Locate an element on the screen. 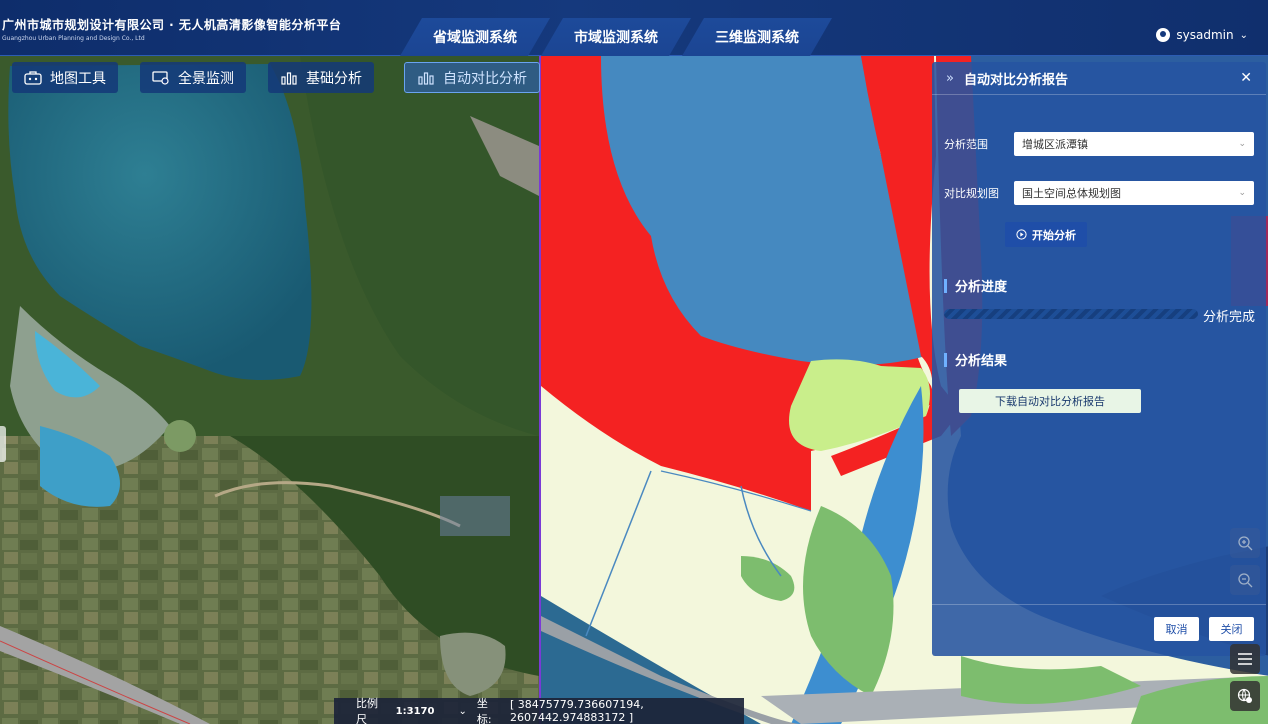 The image size is (1268, 724). plan-select: 国土空间总体规划图 ⌄ is located at coordinates (1134, 193).